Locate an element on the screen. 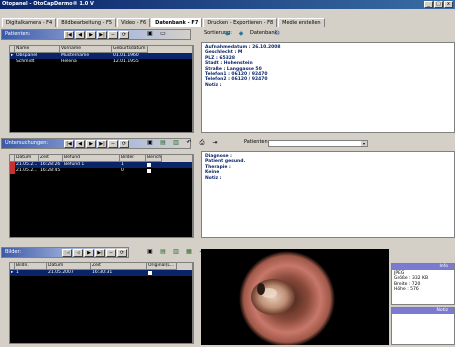 The width and height of the screenshot is (455, 347). patient-card-icon: ▭ is located at coordinates (163, 34).